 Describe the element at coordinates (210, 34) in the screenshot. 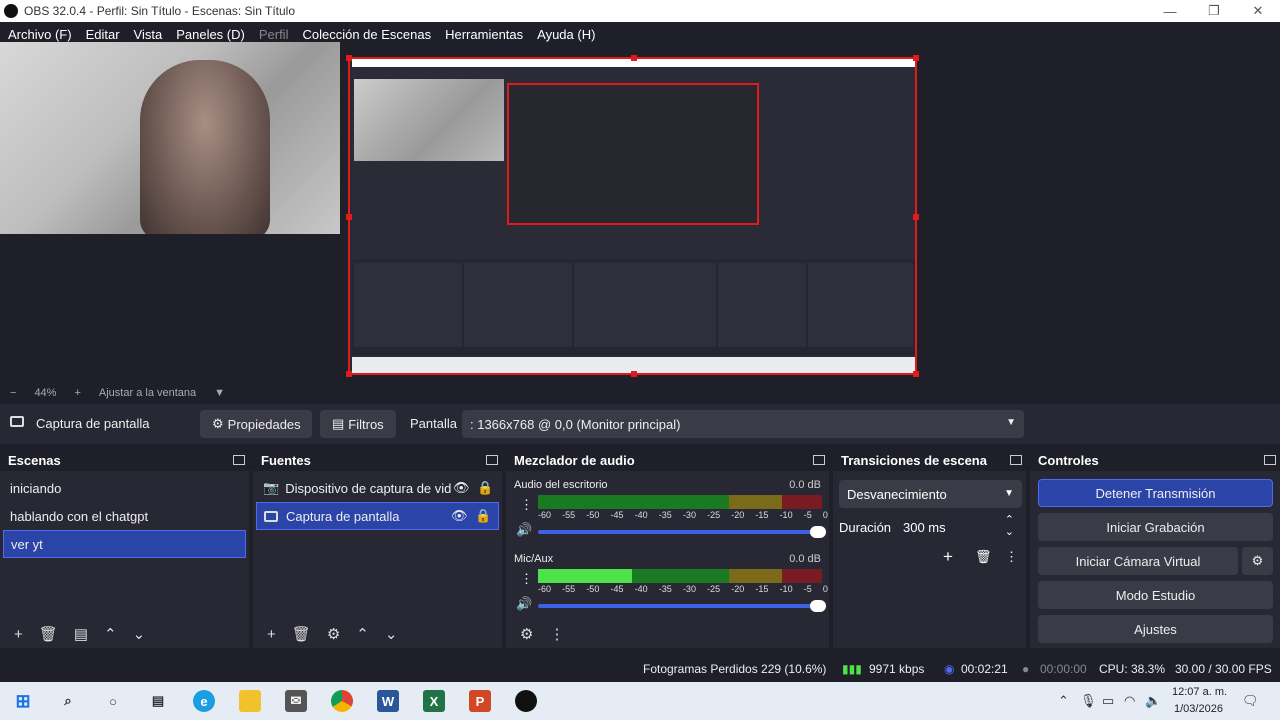

I see `menu-docks: Paneles (D)` at that location.